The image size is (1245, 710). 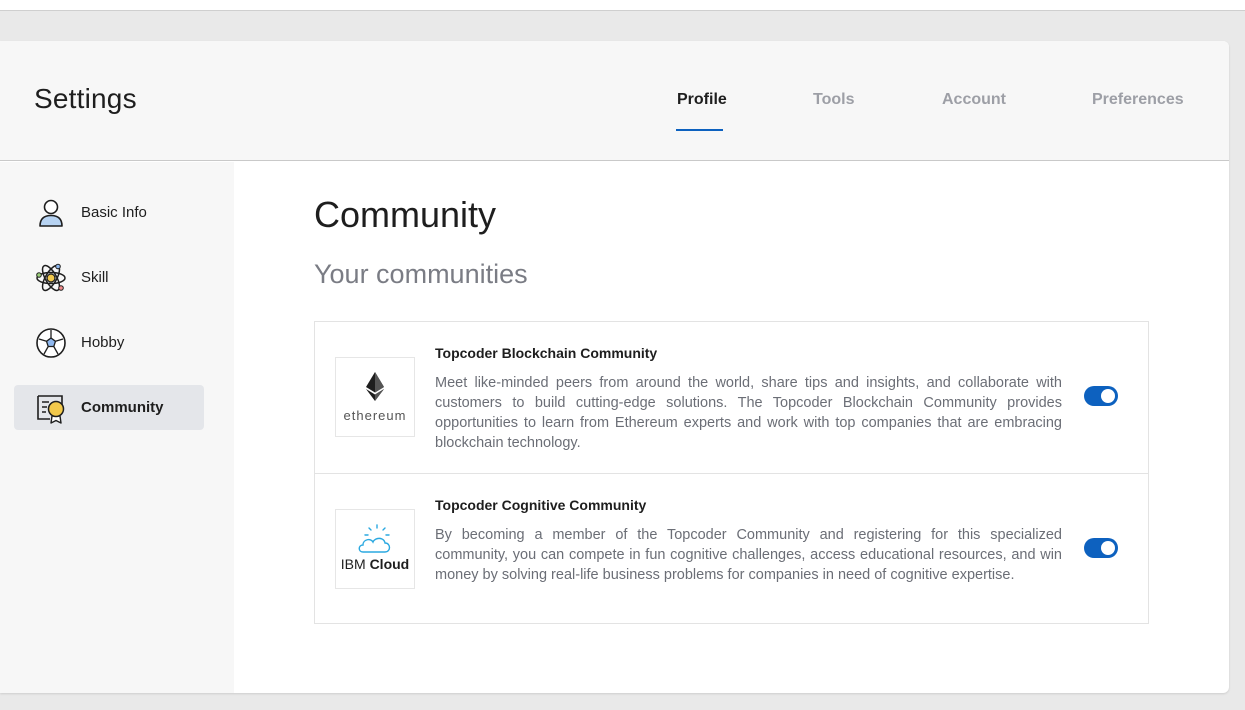 I want to click on community-name: Topcoder Blockchain Community, so click(x=546, y=353).